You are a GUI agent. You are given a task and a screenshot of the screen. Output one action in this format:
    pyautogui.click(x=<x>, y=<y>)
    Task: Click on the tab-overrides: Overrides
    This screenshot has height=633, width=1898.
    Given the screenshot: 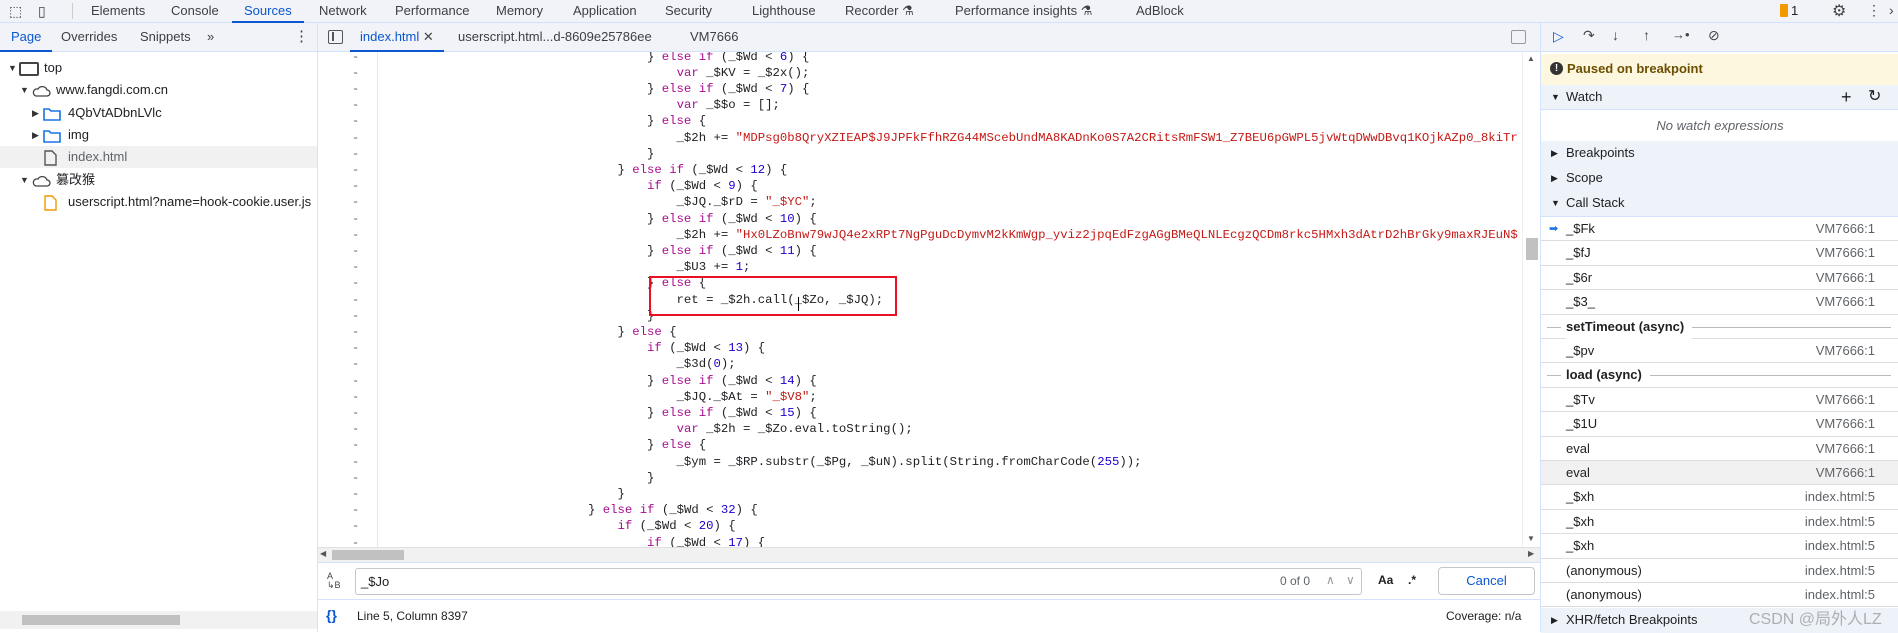 What is the action you would take?
    pyautogui.click(x=89, y=37)
    